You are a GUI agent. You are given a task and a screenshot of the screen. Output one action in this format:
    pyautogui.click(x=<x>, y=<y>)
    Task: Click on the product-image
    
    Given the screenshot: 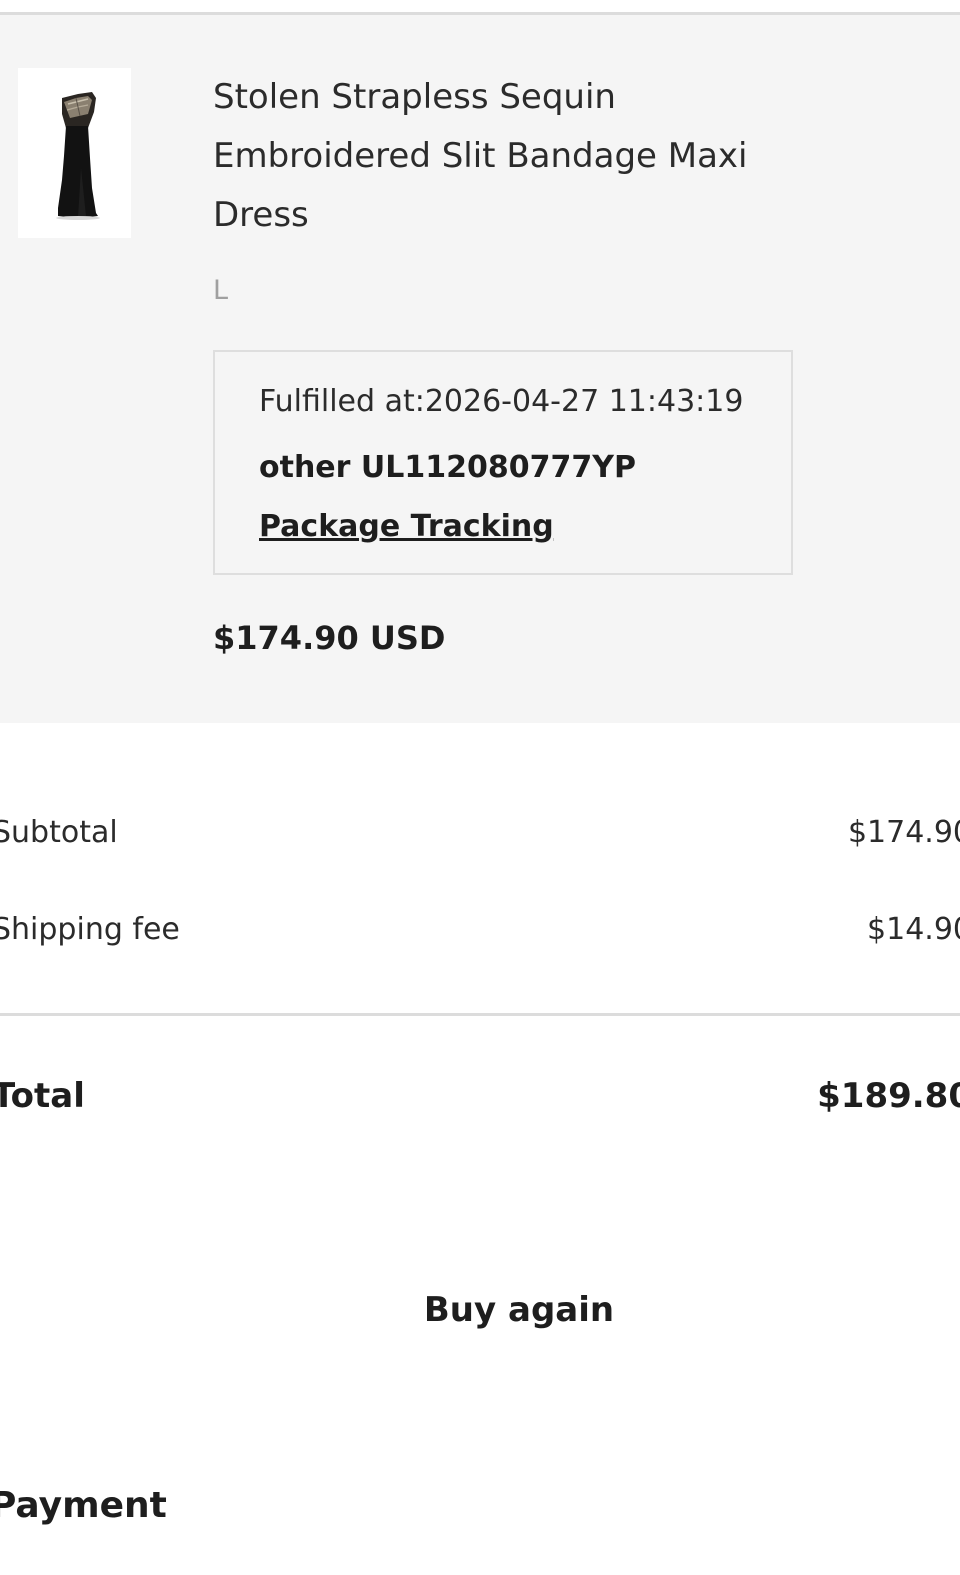 What is the action you would take?
    pyautogui.click(x=74, y=153)
    